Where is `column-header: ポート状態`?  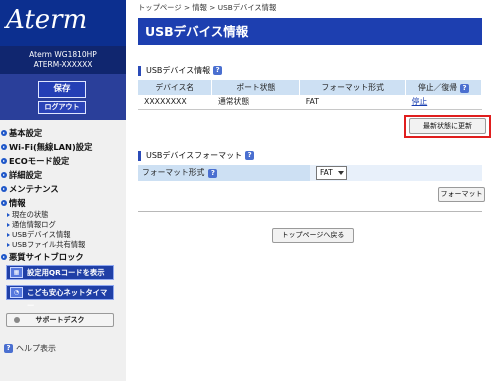 column-header: ポート状態 is located at coordinates (256, 87).